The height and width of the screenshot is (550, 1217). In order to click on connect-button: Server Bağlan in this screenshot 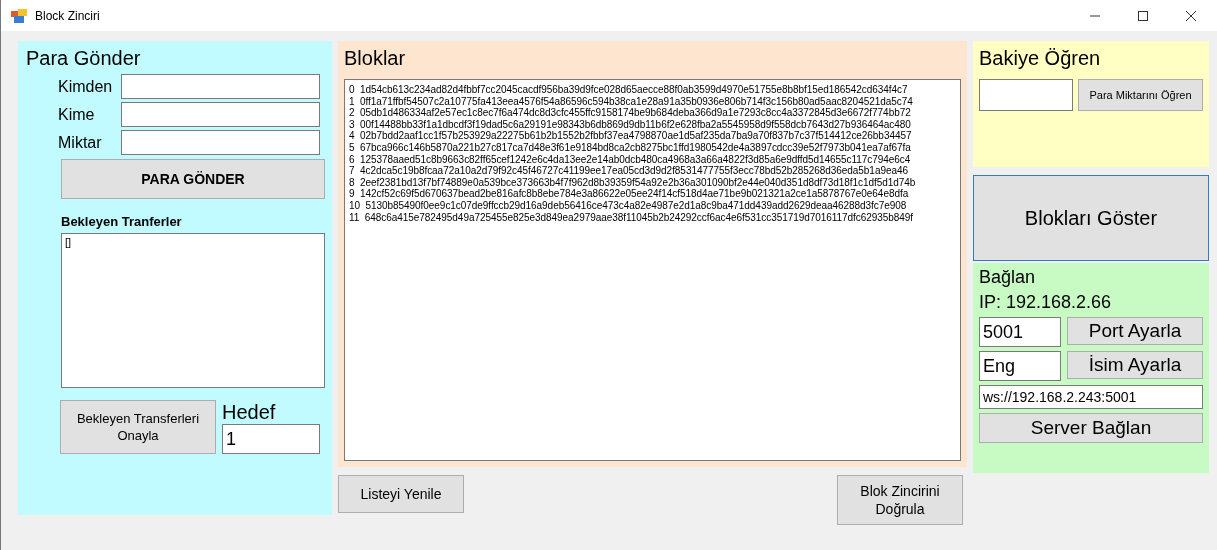, I will do `click(1091, 428)`.